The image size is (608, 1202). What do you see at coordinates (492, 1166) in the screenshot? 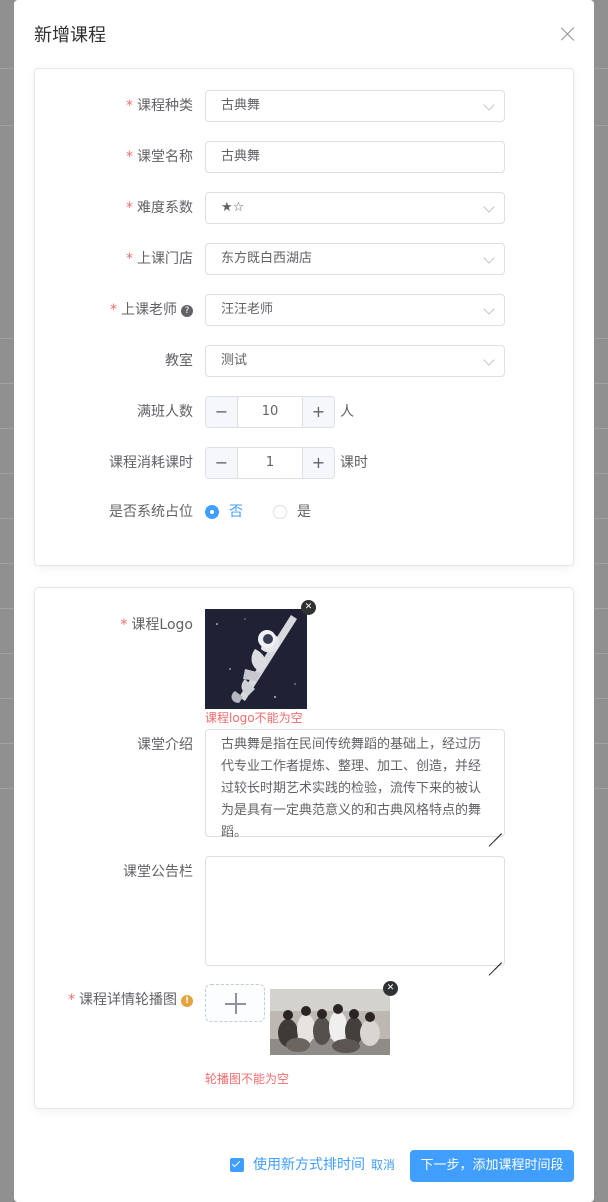
I see `next-step-button: 下一步，添加课程时间段` at bounding box center [492, 1166].